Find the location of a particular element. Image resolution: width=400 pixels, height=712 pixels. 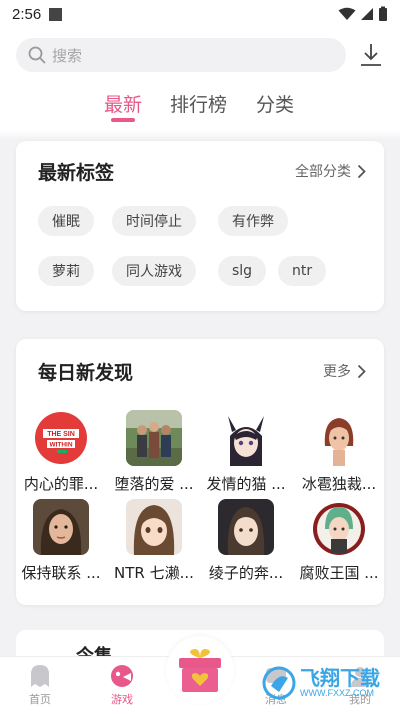

more-label: 更多 is located at coordinates (337, 372).